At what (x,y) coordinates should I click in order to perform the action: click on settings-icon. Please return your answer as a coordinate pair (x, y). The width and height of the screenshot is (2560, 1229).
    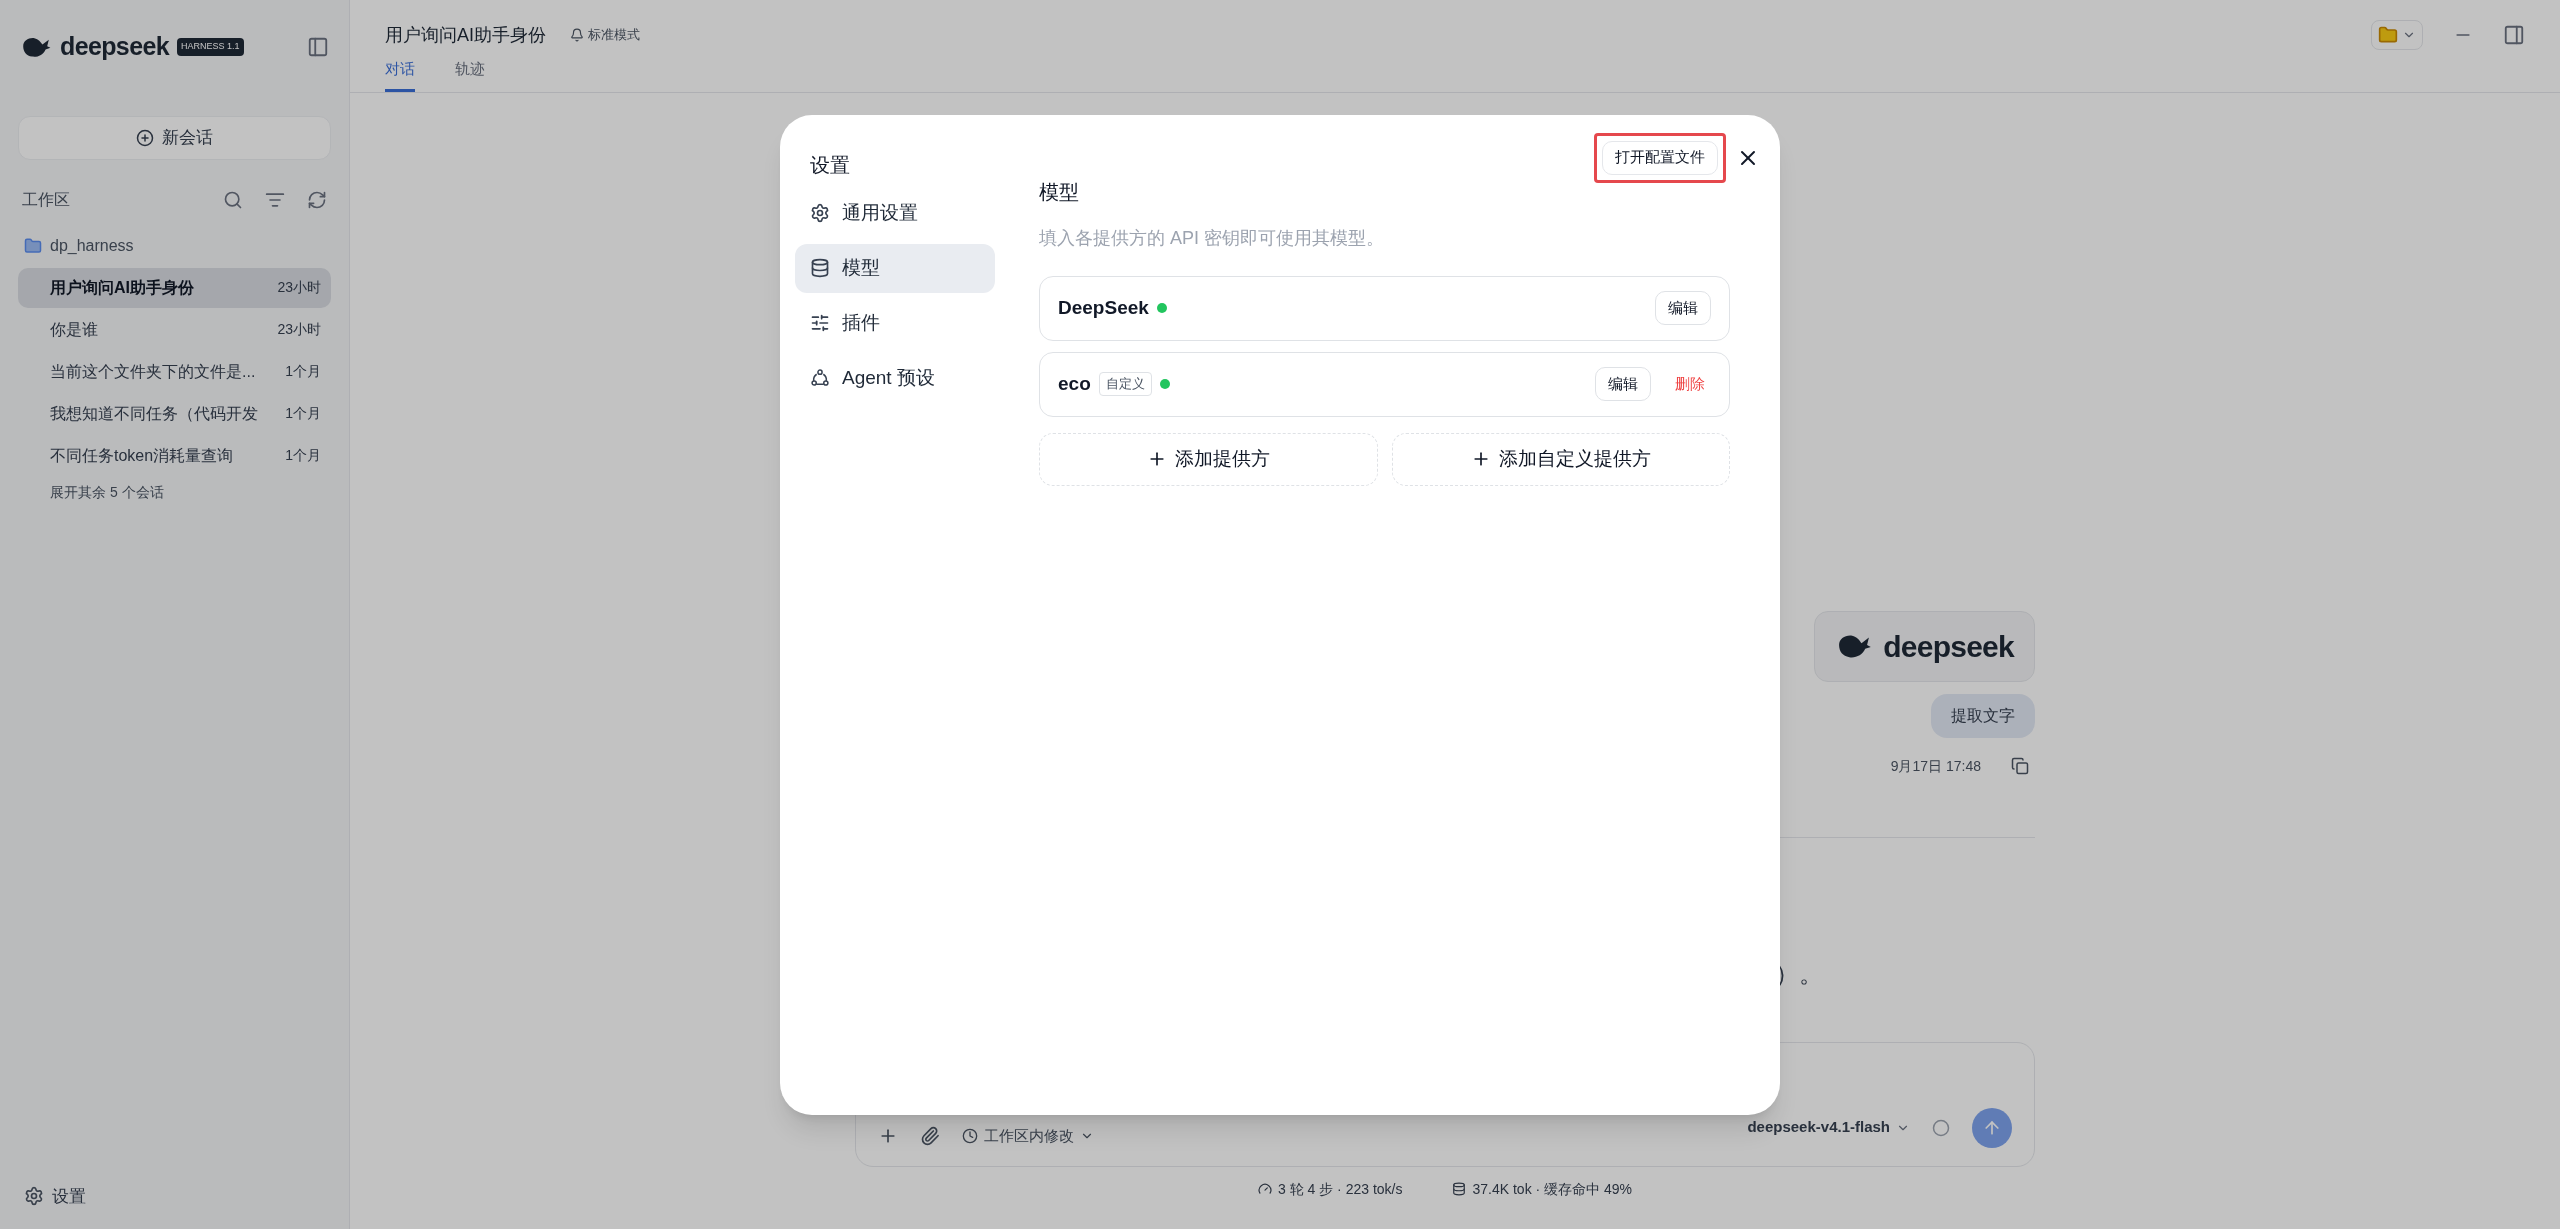
    Looking at the image, I should click on (34, 1196).